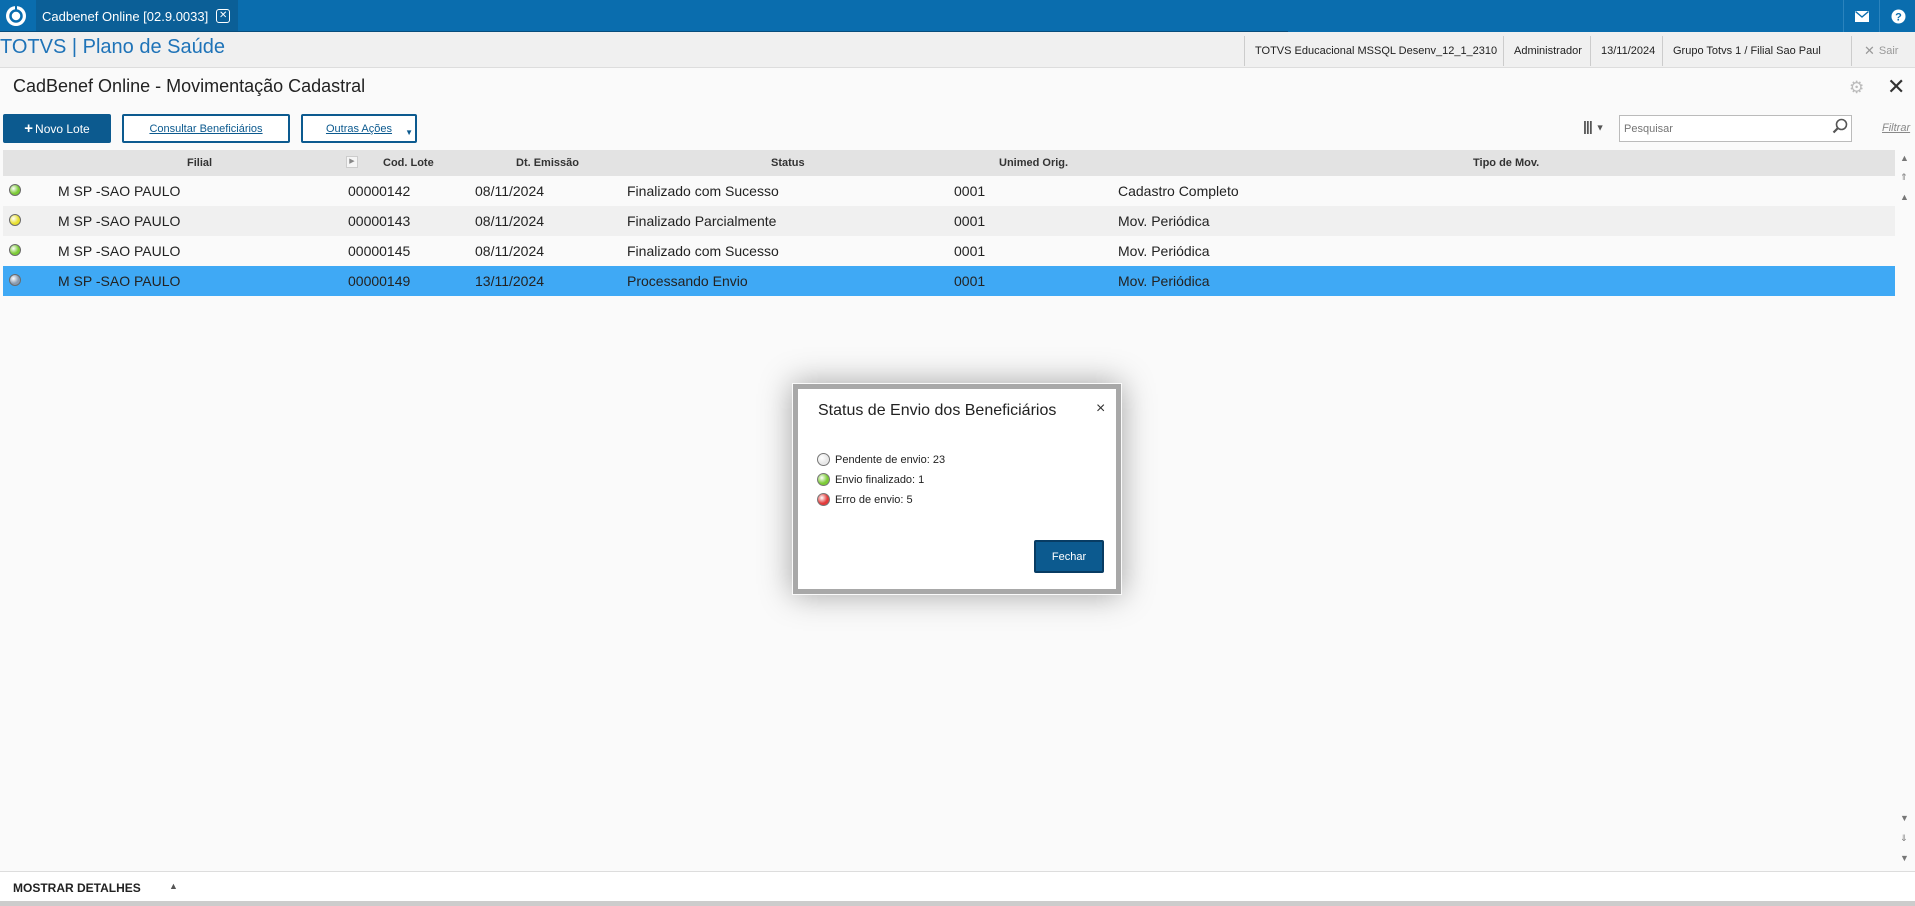 The image size is (1915, 906). I want to click on show-details-label: MOSTRAR DETALHES, so click(77, 888).